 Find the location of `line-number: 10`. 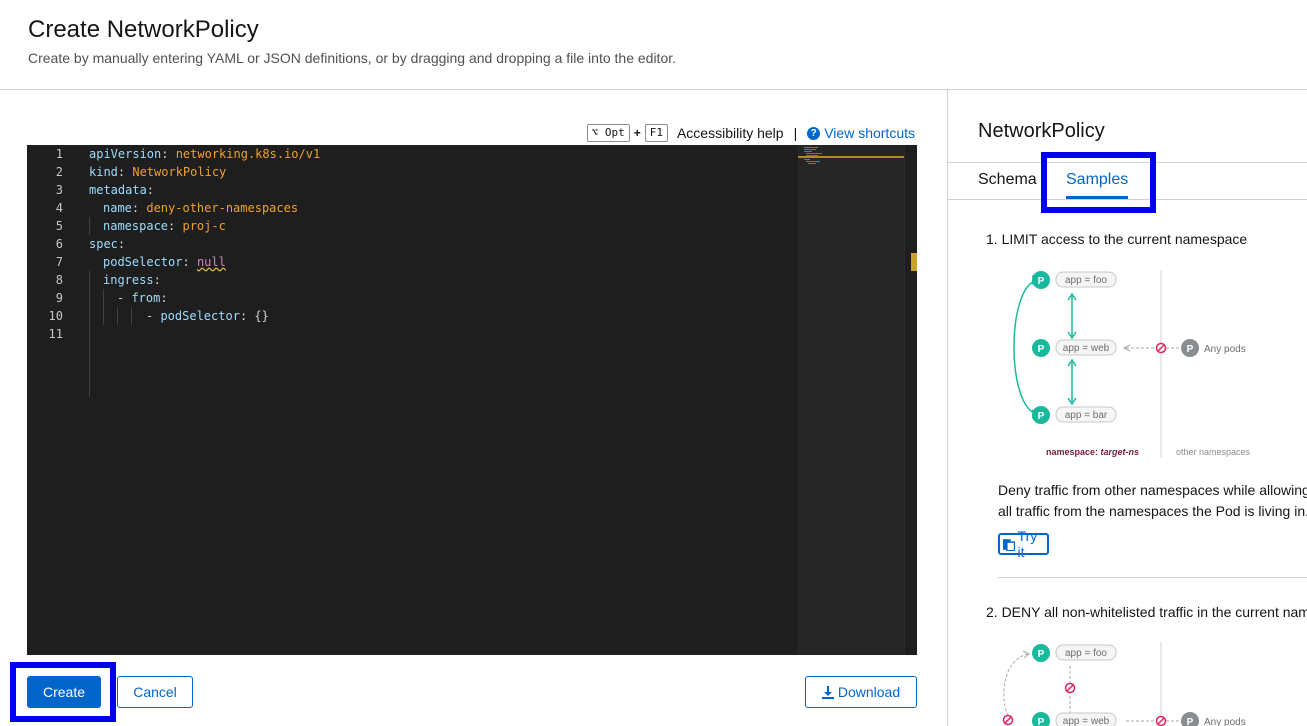

line-number: 10 is located at coordinates (55, 316).